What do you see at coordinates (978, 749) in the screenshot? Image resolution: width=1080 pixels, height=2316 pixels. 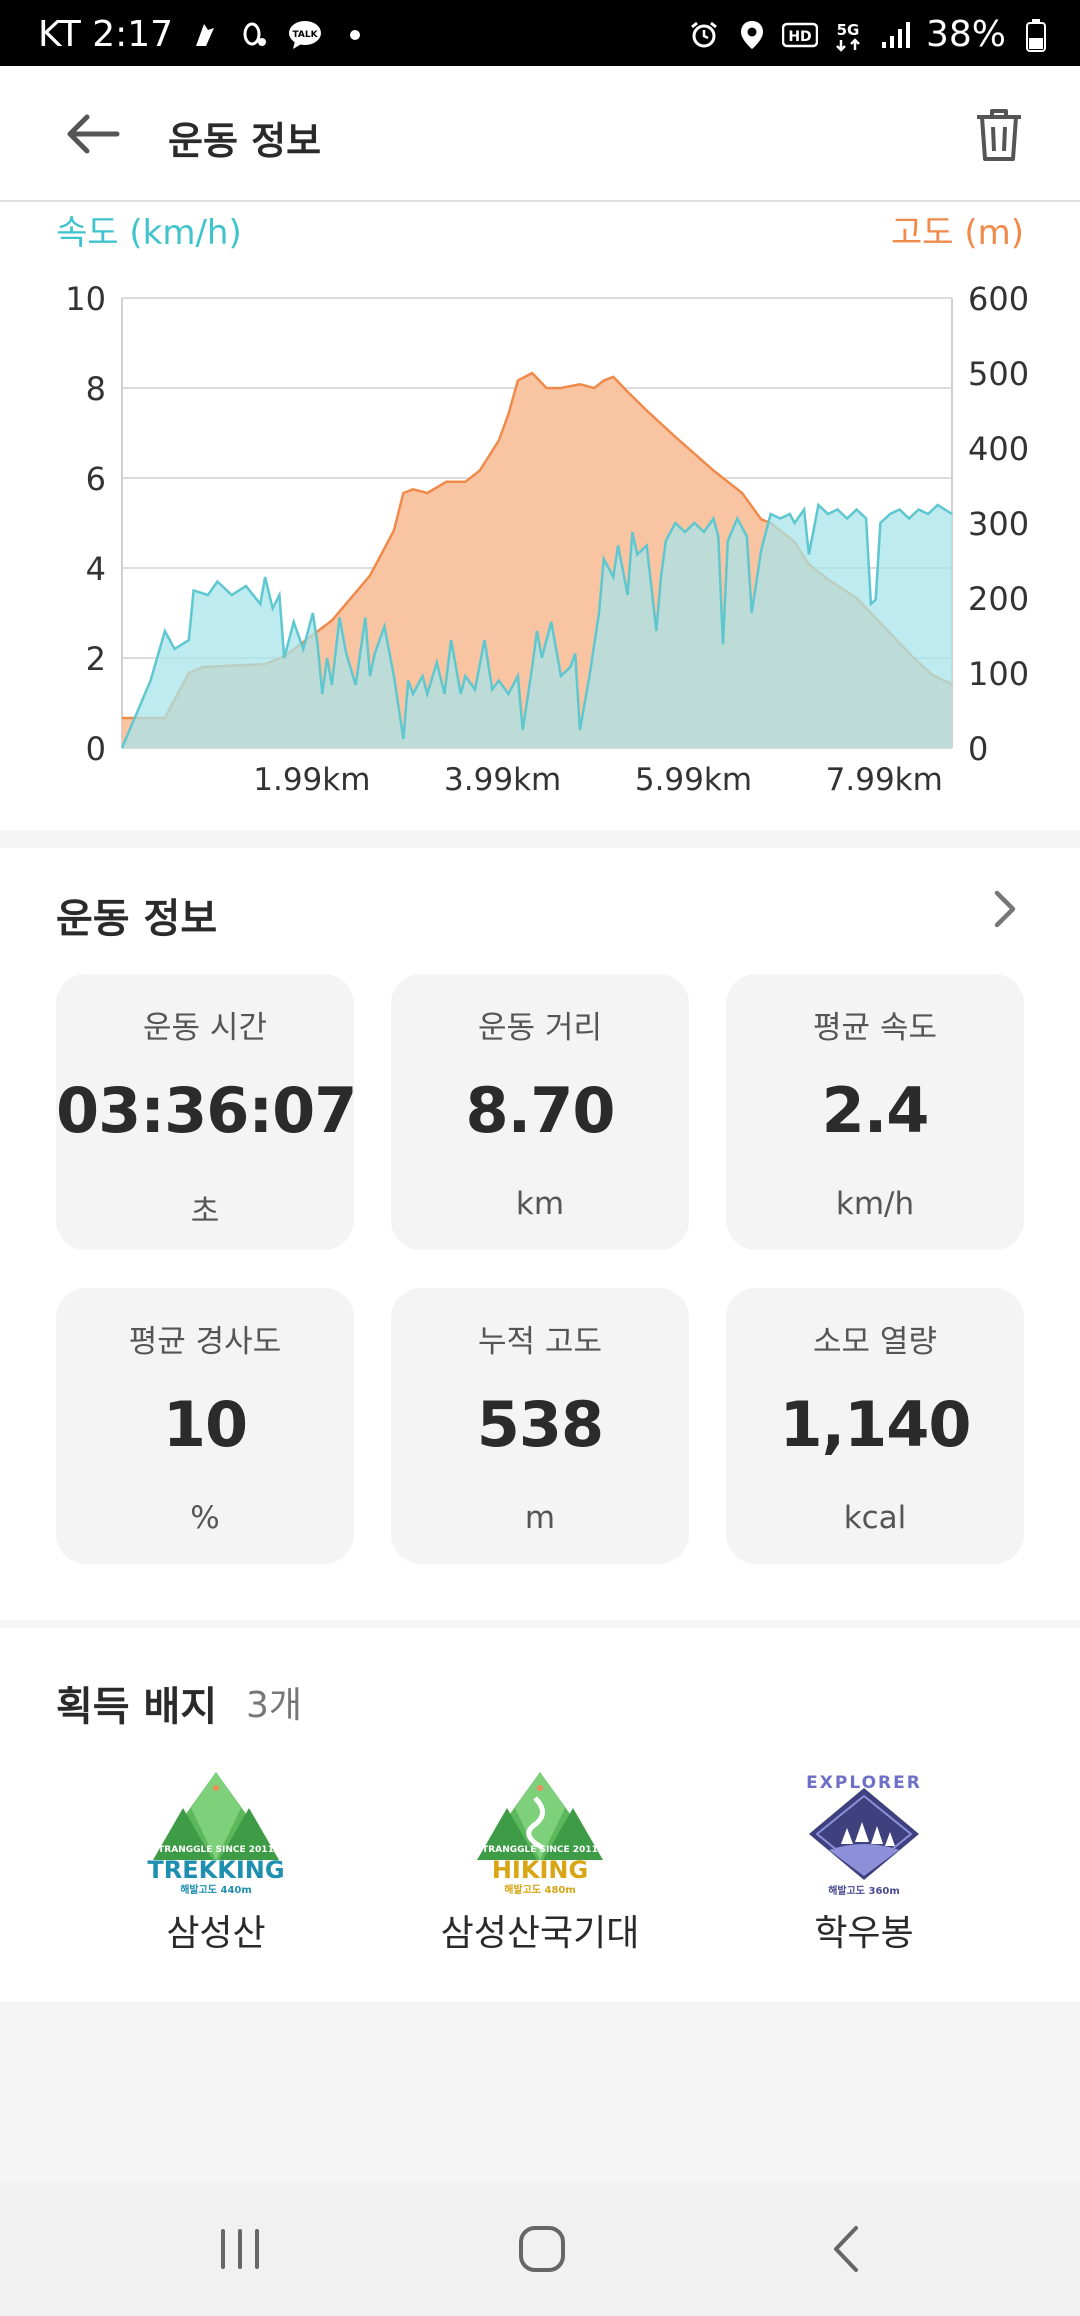 I see `y-right-tick-label: 0` at bounding box center [978, 749].